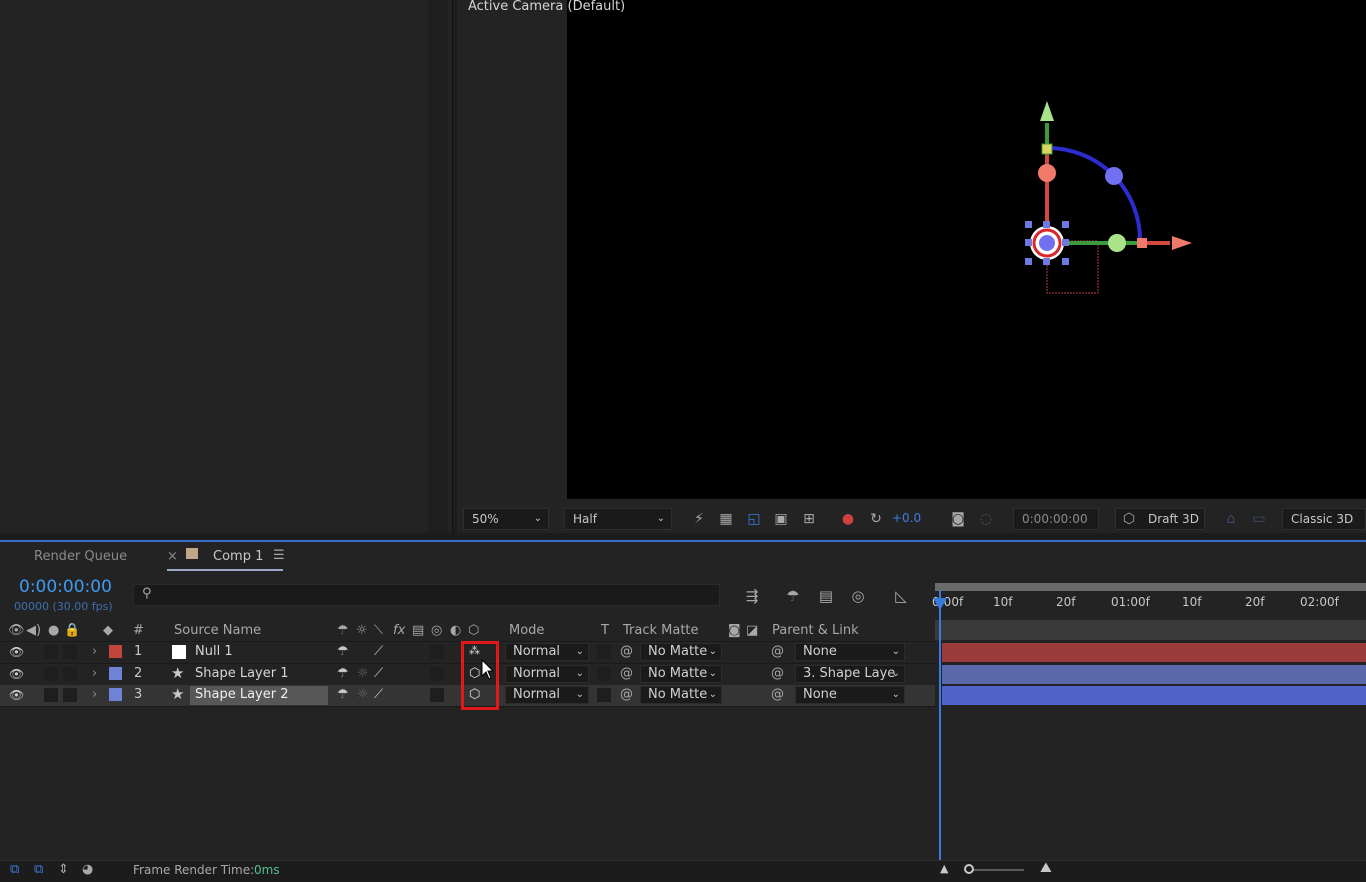  I want to click on rotation-arc, so click(1094, 193).